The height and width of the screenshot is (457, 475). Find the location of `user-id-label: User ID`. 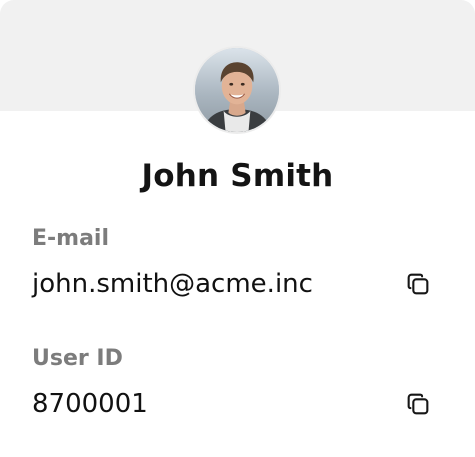

user-id-label: User ID is located at coordinates (77, 358).